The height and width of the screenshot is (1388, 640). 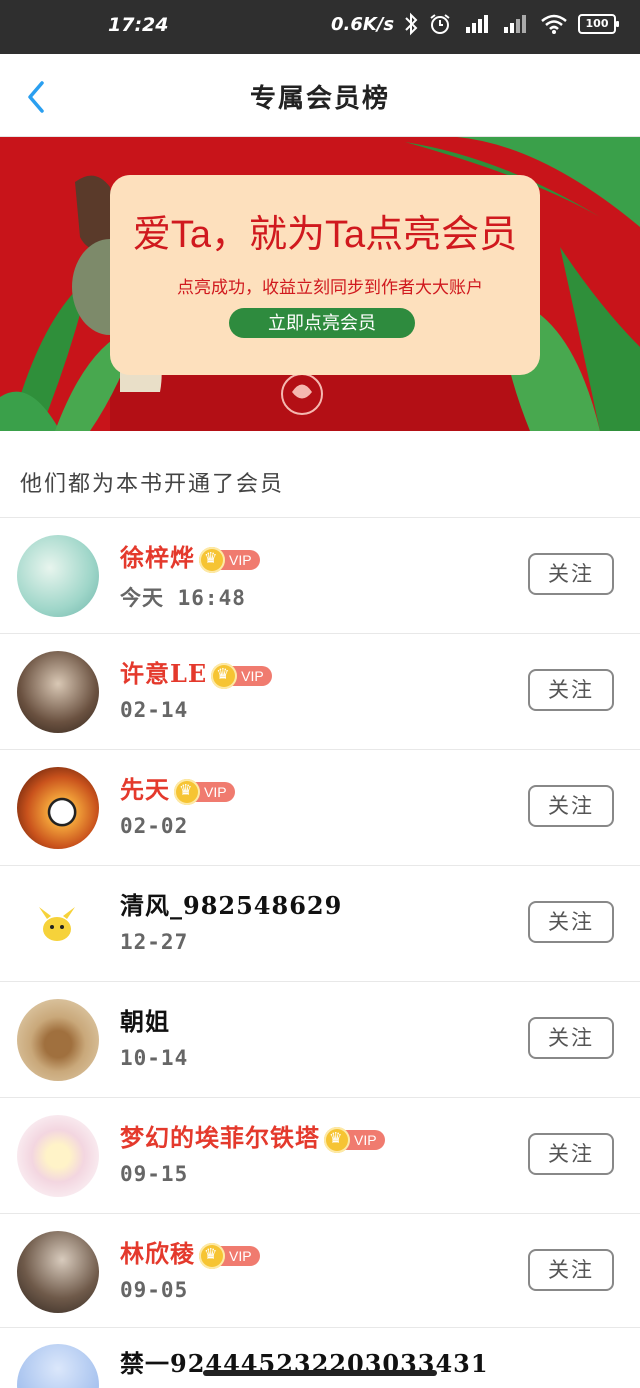 I want to click on bluetooth-icon, so click(x=411, y=24).